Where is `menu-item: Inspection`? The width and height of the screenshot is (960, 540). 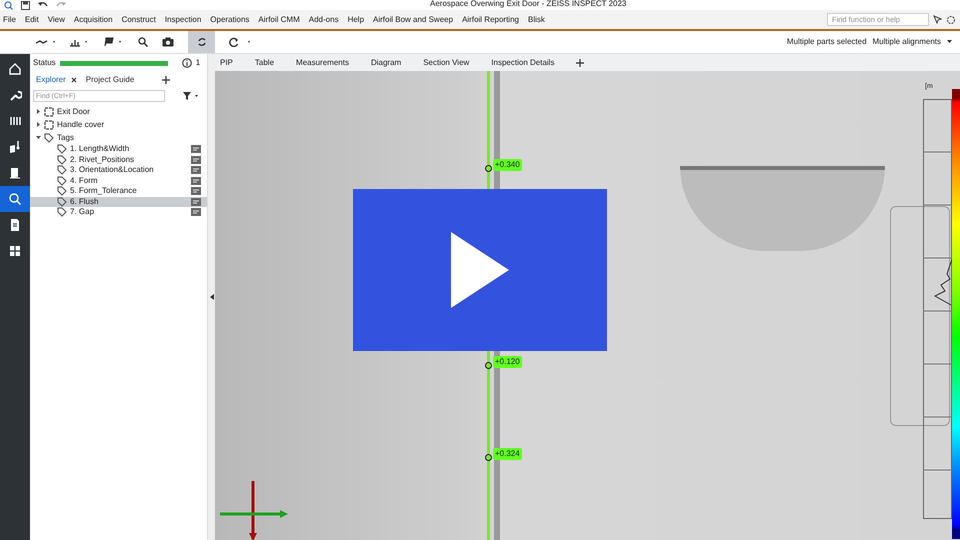
menu-item: Inspection is located at coordinates (183, 20).